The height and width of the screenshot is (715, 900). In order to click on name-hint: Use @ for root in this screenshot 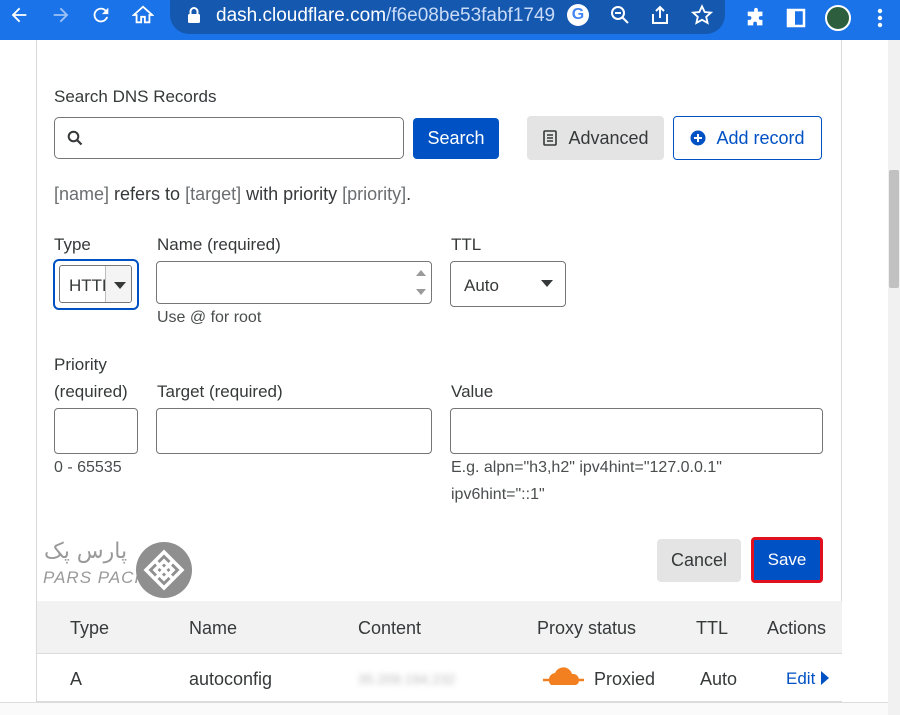, I will do `click(209, 317)`.